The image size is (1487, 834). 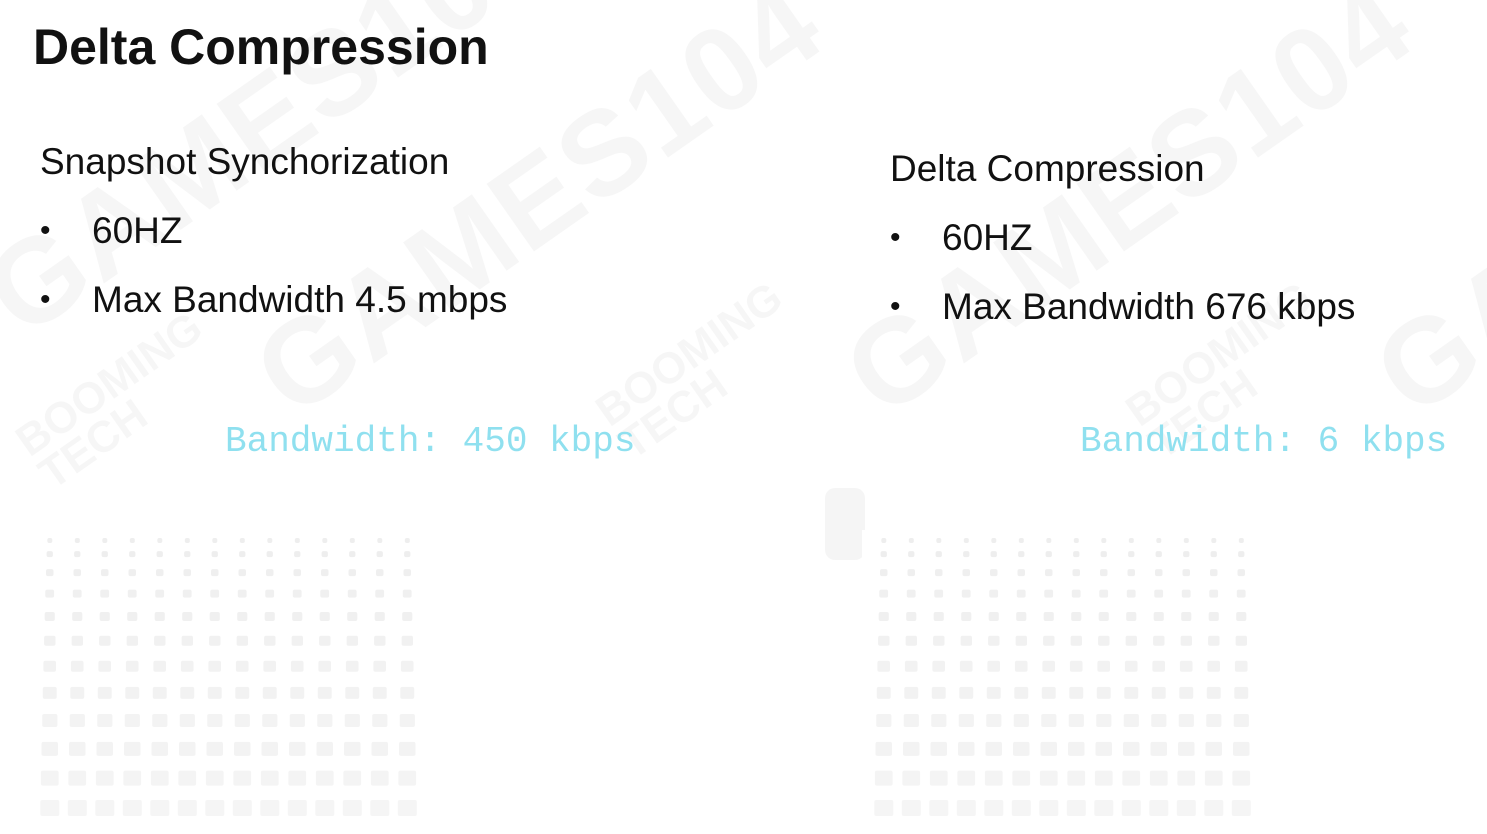 I want to click on left-simulation-view, so click(x=225, y=675).